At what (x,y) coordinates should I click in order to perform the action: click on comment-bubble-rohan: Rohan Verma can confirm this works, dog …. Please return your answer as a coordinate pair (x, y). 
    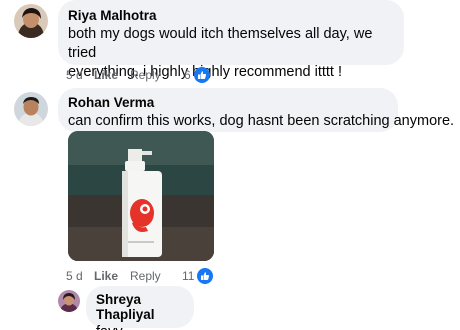
    Looking at the image, I should click on (256, 110).